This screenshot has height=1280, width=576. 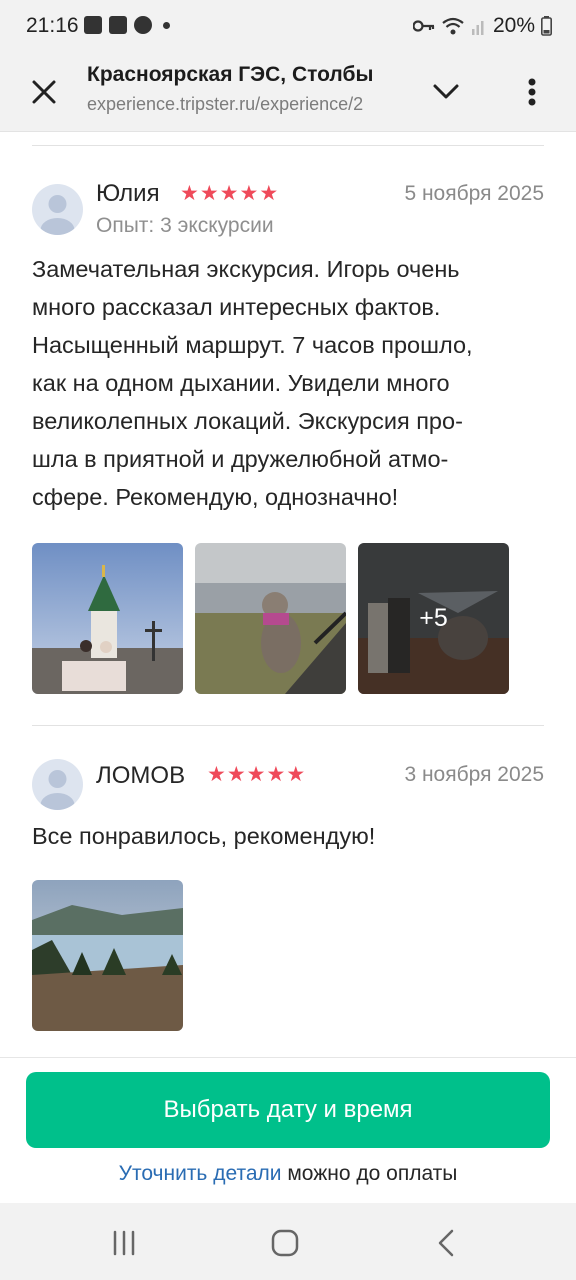 I want to click on wifi-icon, so click(x=453, y=26).